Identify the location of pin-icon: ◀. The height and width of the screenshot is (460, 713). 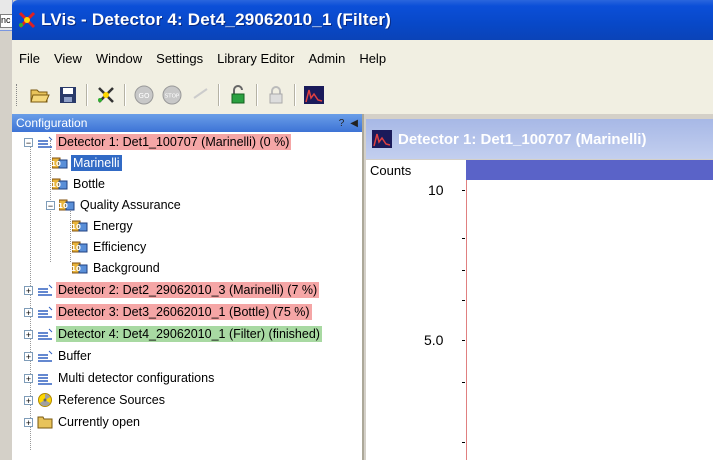
(354, 123).